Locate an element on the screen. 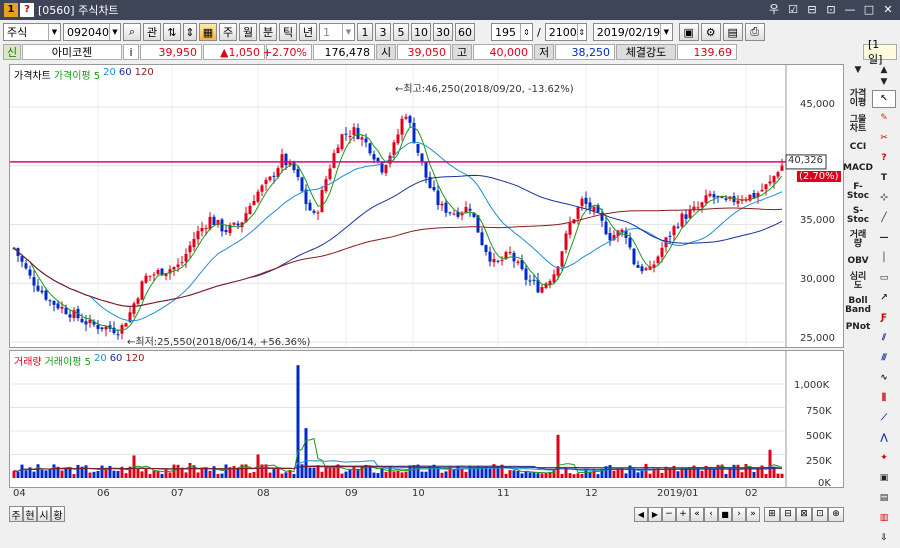  rectangle-tool-icon: ▭ is located at coordinates (884, 278).